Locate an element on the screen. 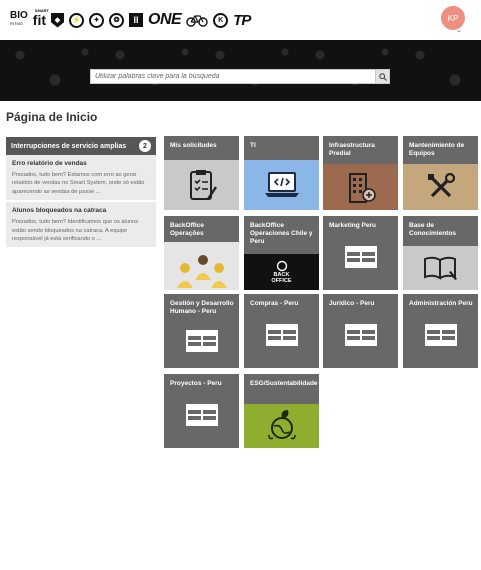  search-input is located at coordinates (233, 76).